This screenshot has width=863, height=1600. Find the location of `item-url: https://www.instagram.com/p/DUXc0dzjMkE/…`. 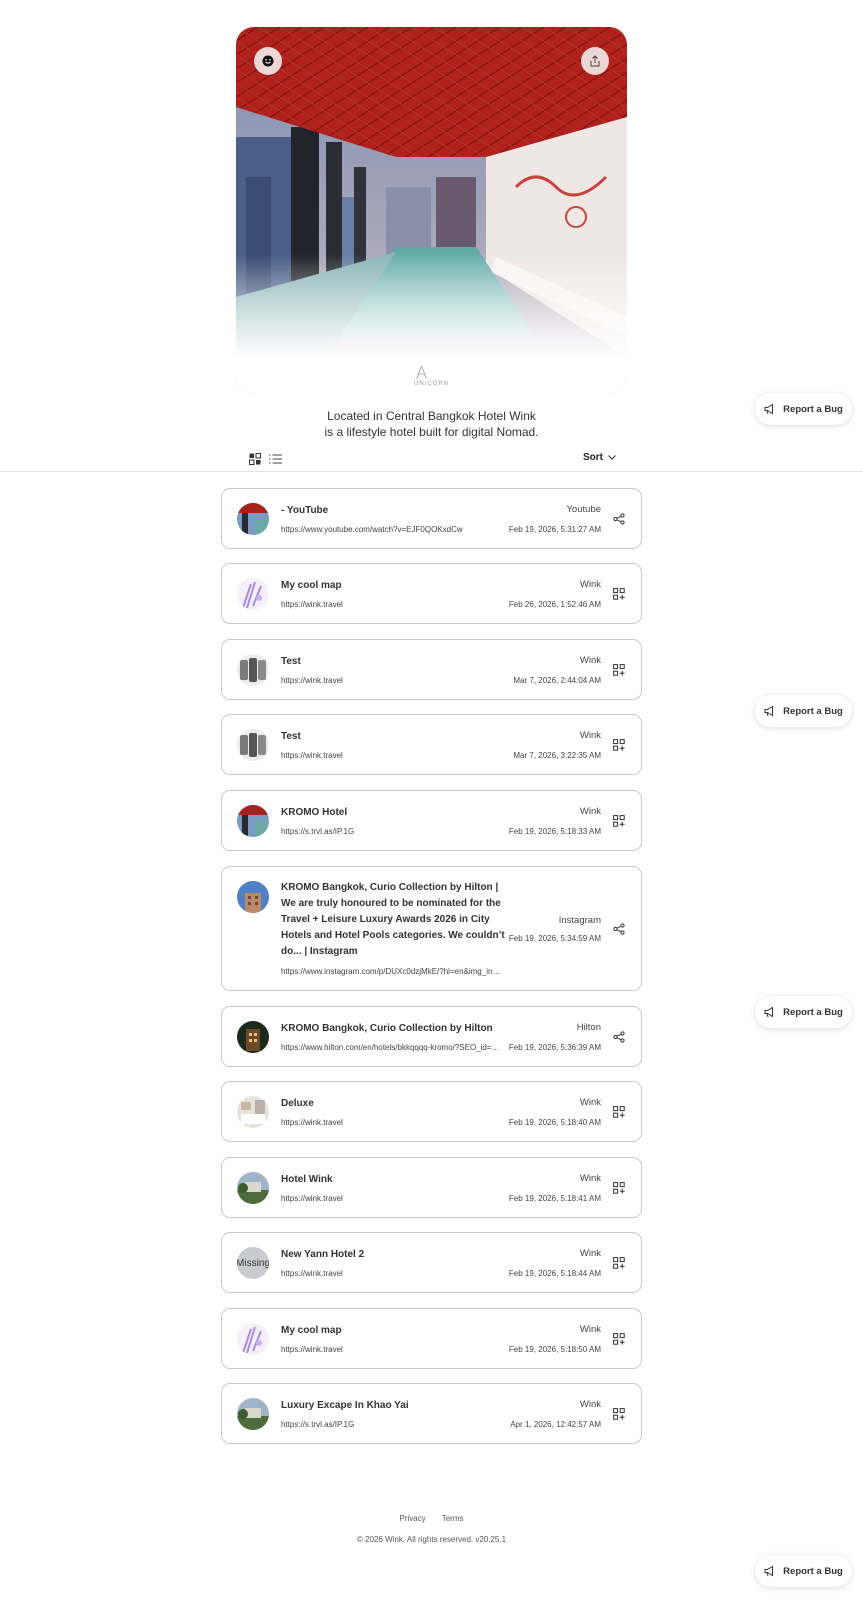

item-url: https://www.instagram.com/p/DUXc0dzjMkE/… is located at coordinates (392, 971).